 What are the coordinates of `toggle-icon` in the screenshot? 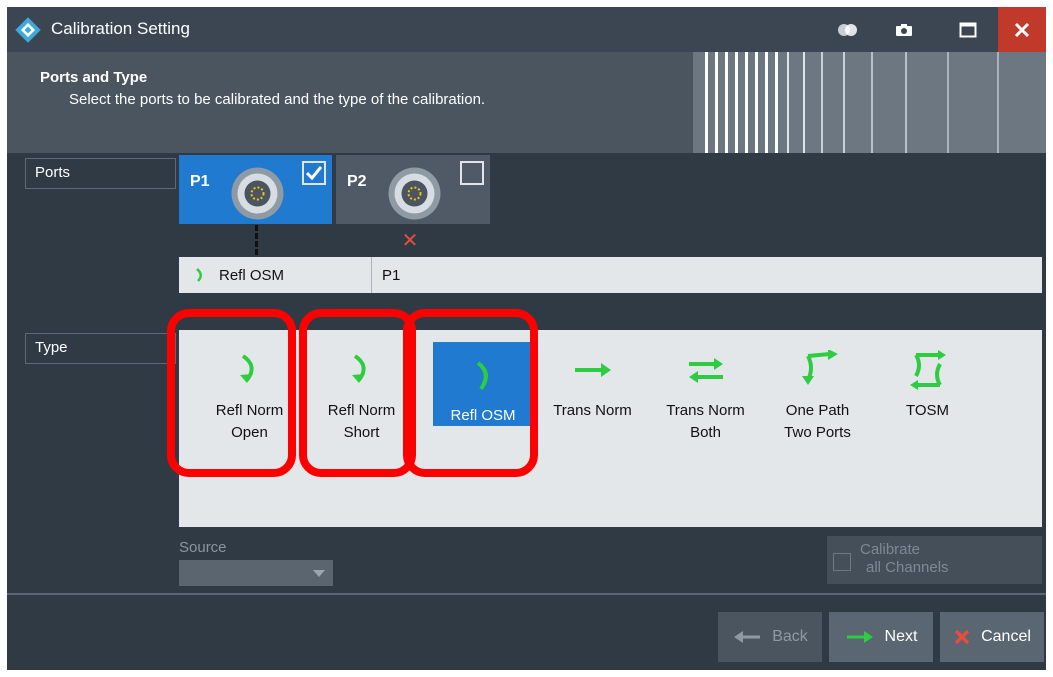 It's located at (847, 29).